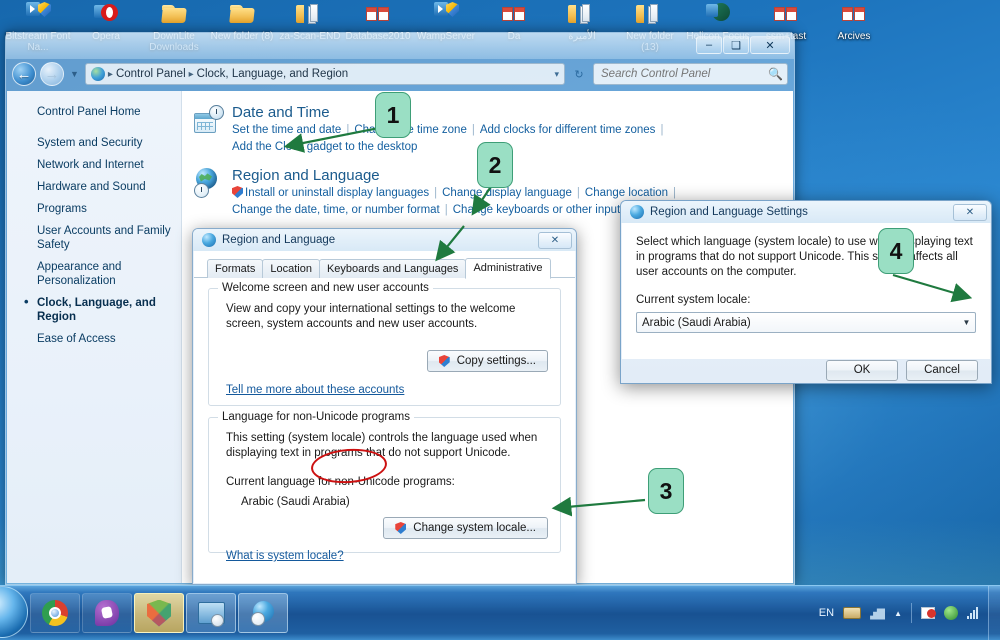  What do you see at coordinates (74, 74) in the screenshot?
I see `recent-pages-dropdown-icon: ▼` at bounding box center [74, 74].